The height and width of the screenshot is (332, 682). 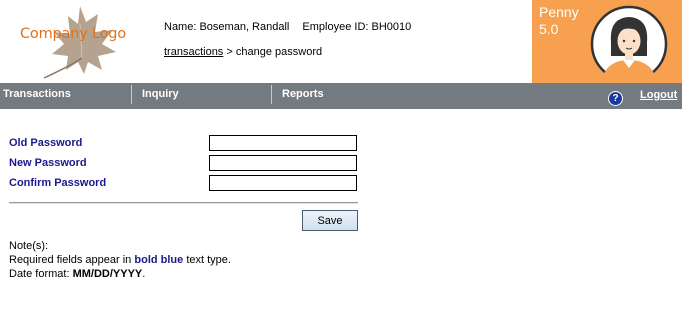 I want to click on required-note-prefix: Required fields appear in, so click(x=70, y=260).